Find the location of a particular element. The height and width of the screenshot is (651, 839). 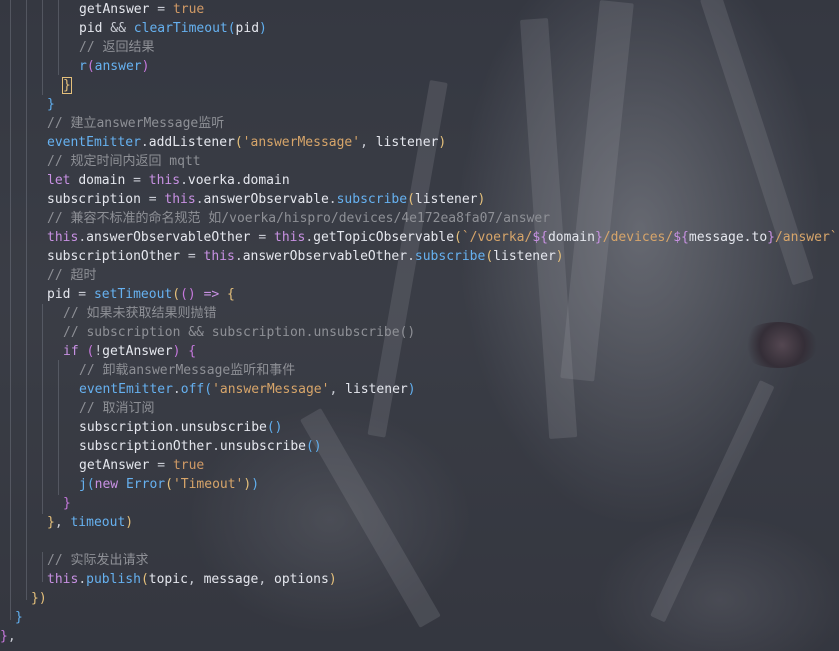

code-token: message is located at coordinates (231, 579).